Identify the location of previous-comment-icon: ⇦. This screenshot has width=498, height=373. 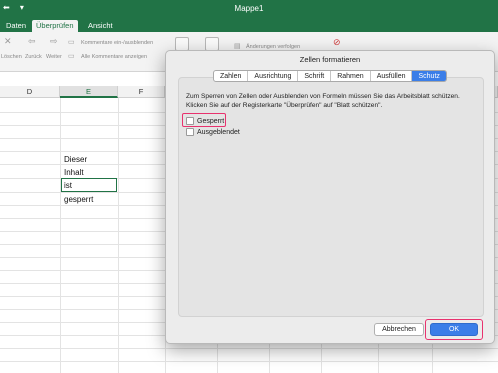
(32, 41).